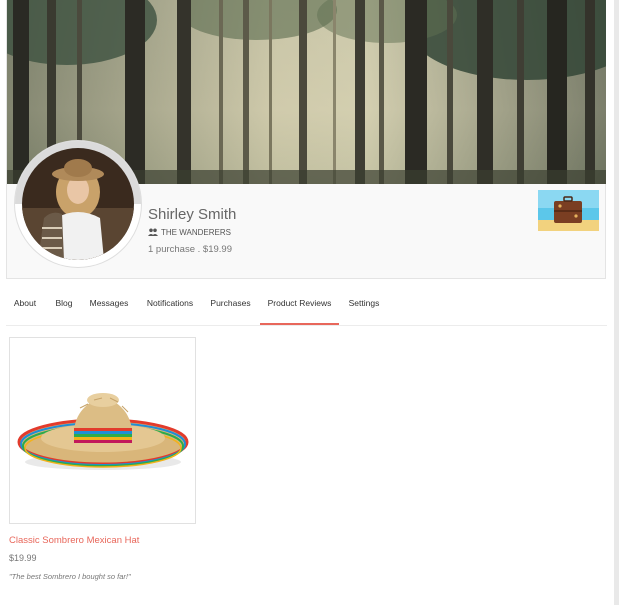 The width and height of the screenshot is (619, 605). I want to click on avatar, so click(78, 204).